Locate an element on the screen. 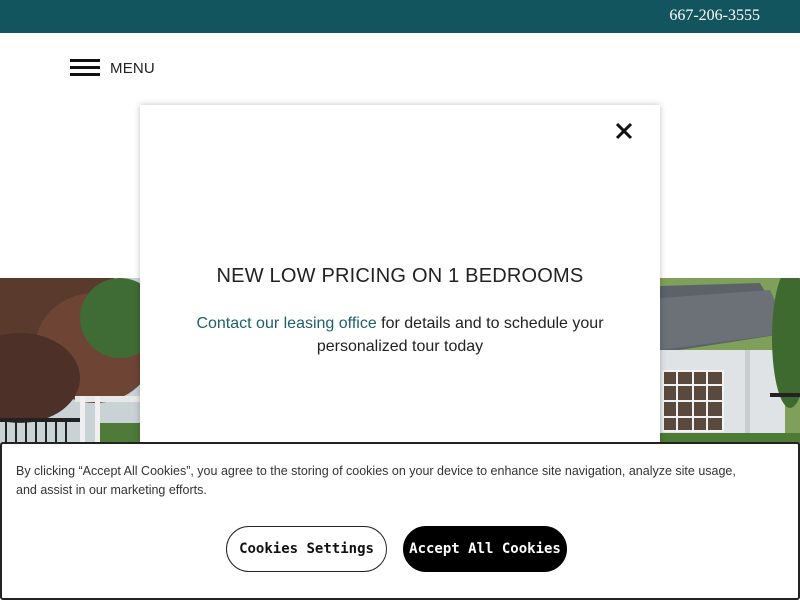 The height and width of the screenshot is (600, 800). phone-link: 667-206-3555 is located at coordinates (714, 16).